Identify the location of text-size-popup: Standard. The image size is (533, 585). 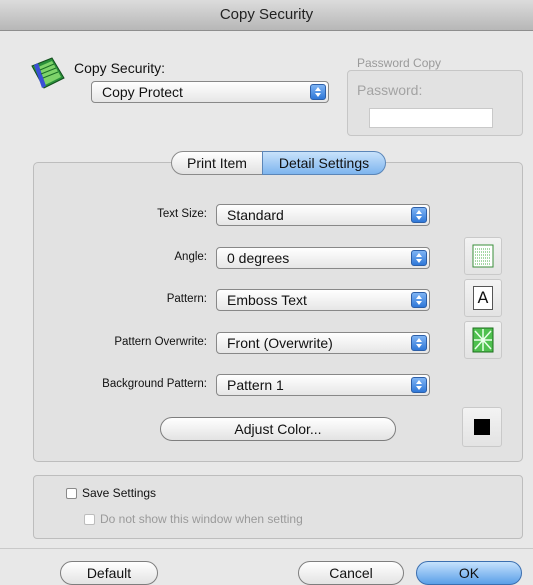
(323, 215).